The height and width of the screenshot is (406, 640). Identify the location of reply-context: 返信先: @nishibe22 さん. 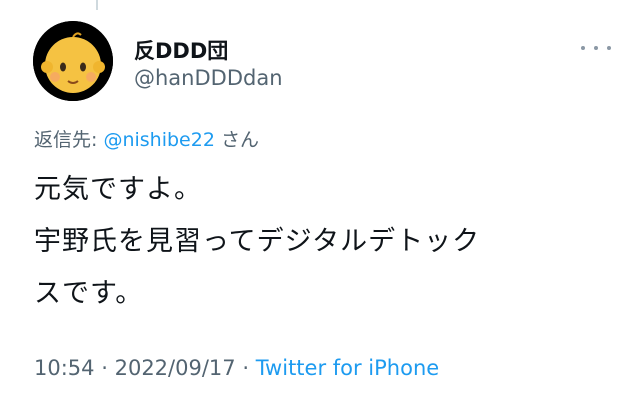
(146, 138).